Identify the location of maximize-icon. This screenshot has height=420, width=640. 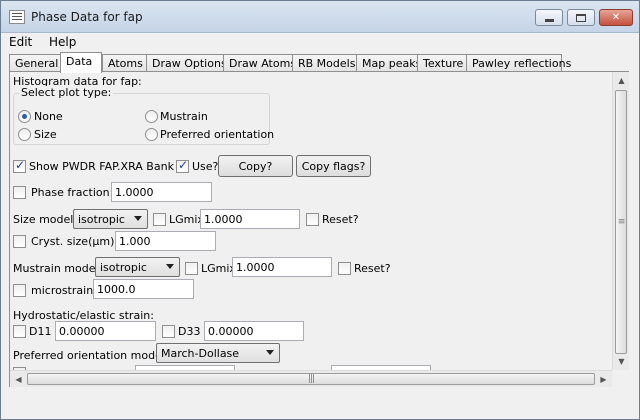
(581, 17).